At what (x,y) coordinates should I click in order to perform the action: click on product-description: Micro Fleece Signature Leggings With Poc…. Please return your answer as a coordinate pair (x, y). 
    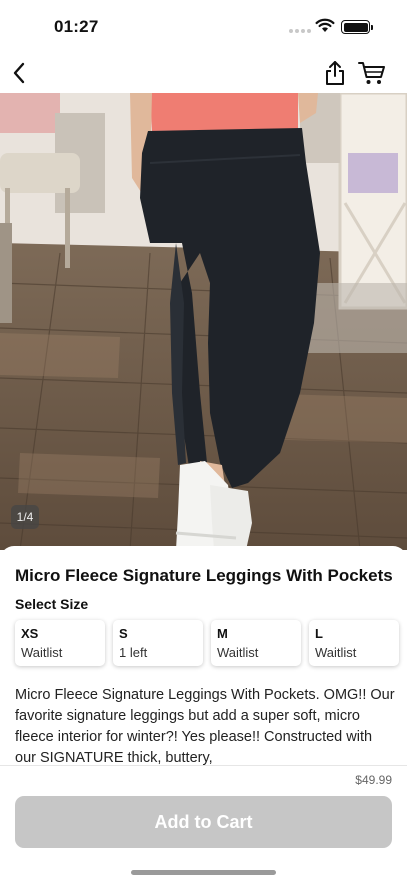
    Looking at the image, I should click on (205, 726).